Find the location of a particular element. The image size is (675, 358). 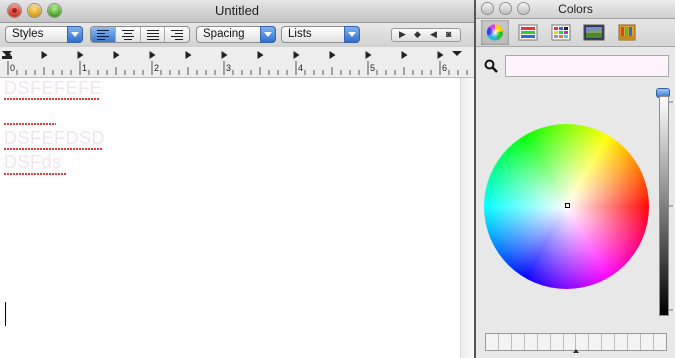

ruler-number: 2 is located at coordinates (157, 68).